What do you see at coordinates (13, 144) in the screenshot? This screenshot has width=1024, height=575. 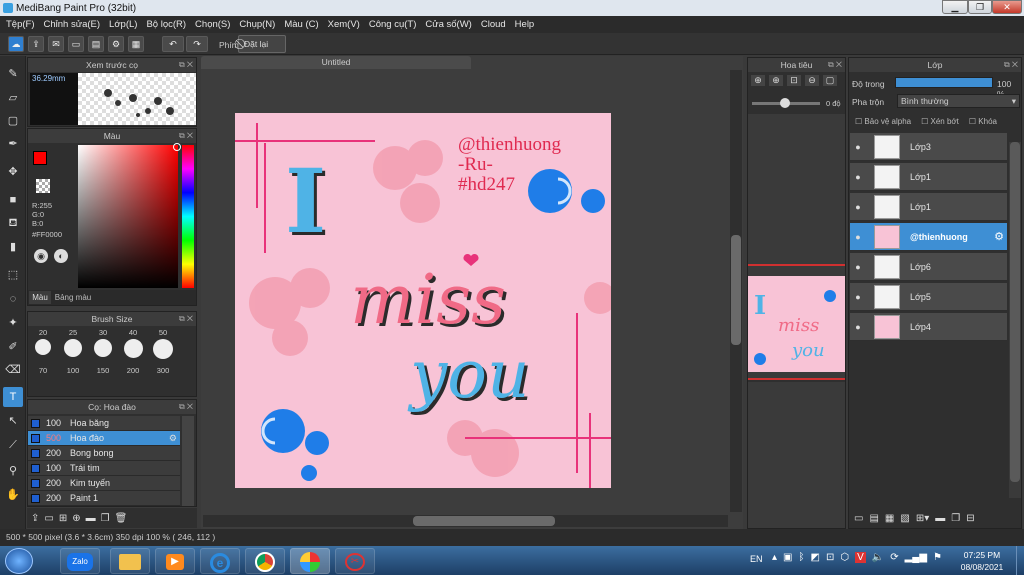 I see `pen-tool-icon: ✒` at bounding box center [13, 144].